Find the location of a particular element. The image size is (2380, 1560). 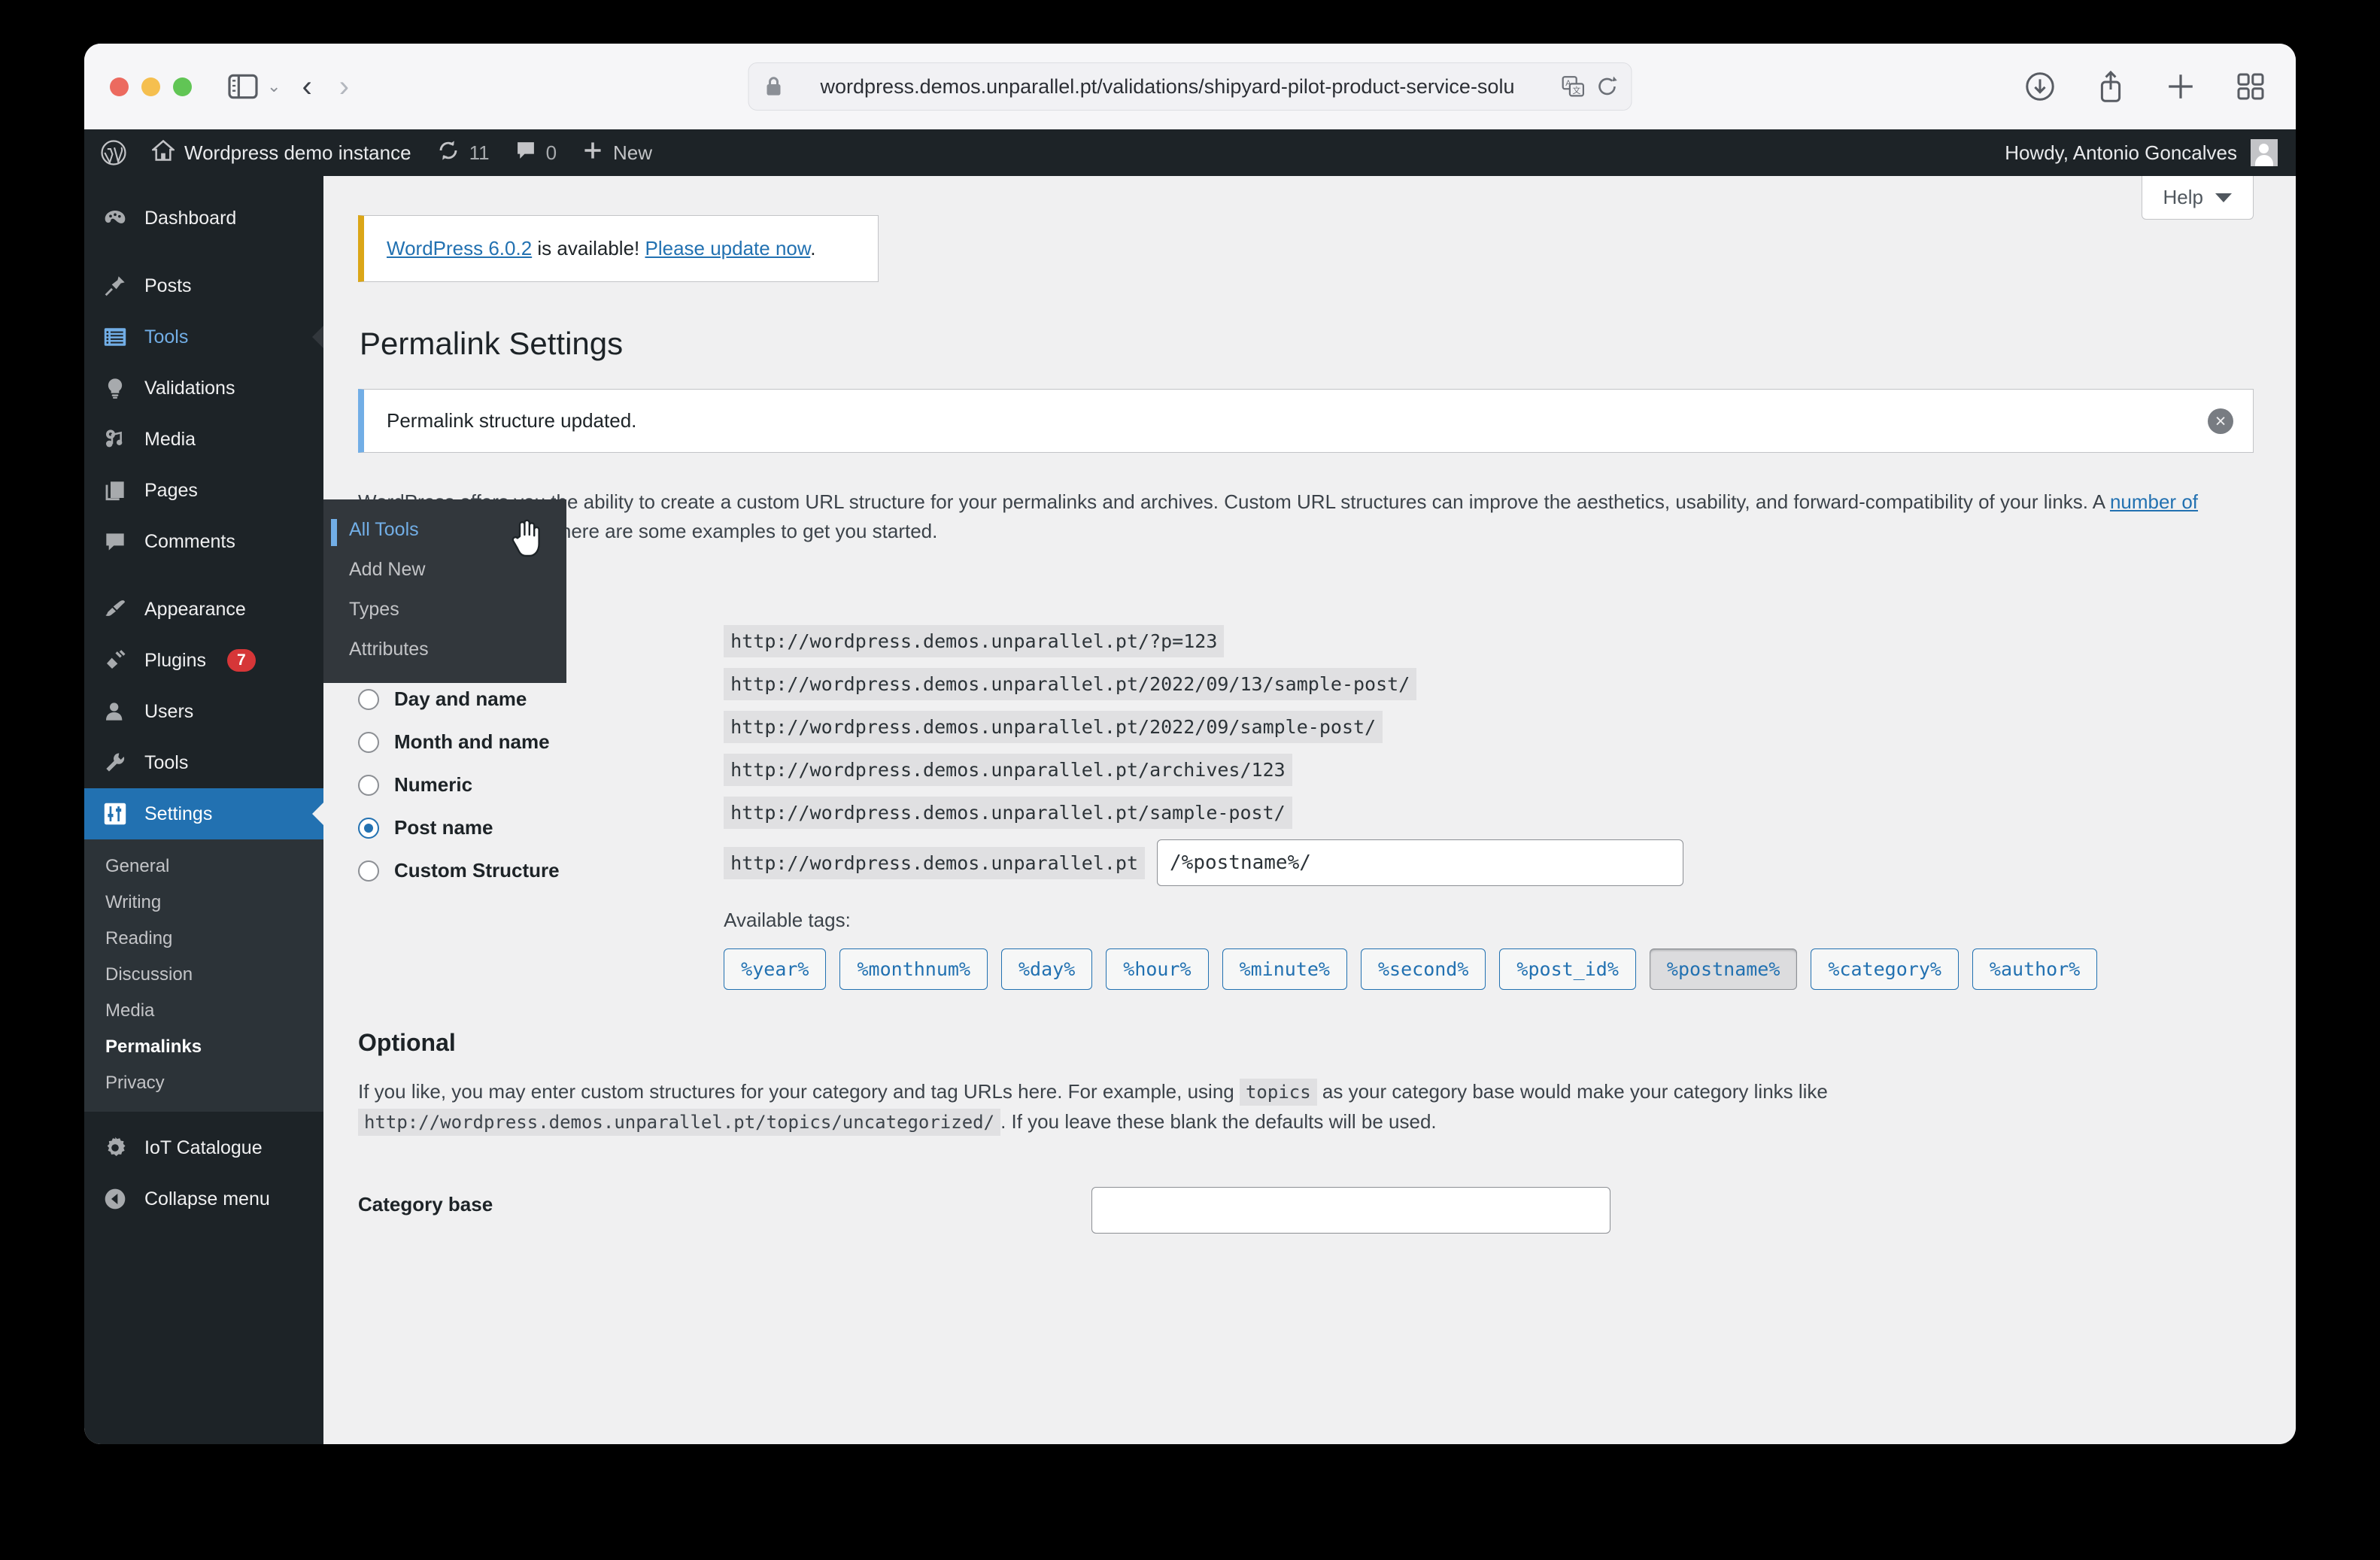

window-controls is located at coordinates (151, 86).